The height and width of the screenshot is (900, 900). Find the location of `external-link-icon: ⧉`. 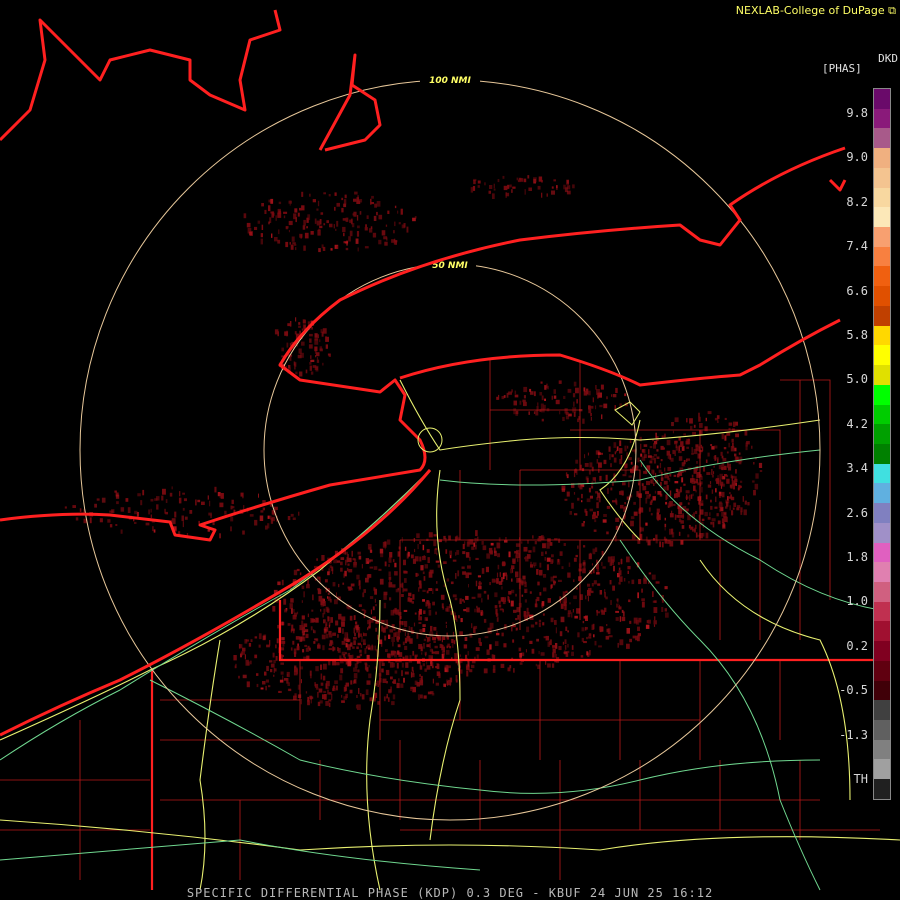

external-link-icon: ⧉ is located at coordinates (892, 10).